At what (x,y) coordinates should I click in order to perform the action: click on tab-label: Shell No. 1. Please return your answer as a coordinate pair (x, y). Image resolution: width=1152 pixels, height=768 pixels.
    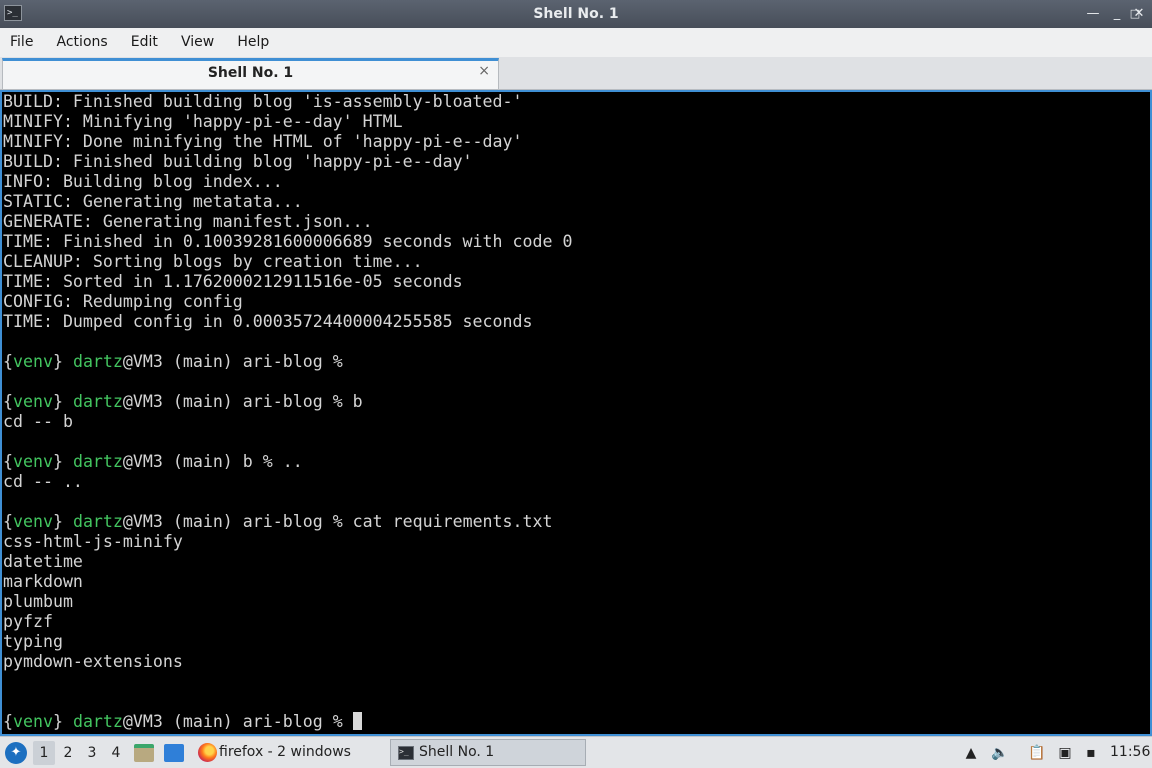
    Looking at the image, I should click on (250, 73).